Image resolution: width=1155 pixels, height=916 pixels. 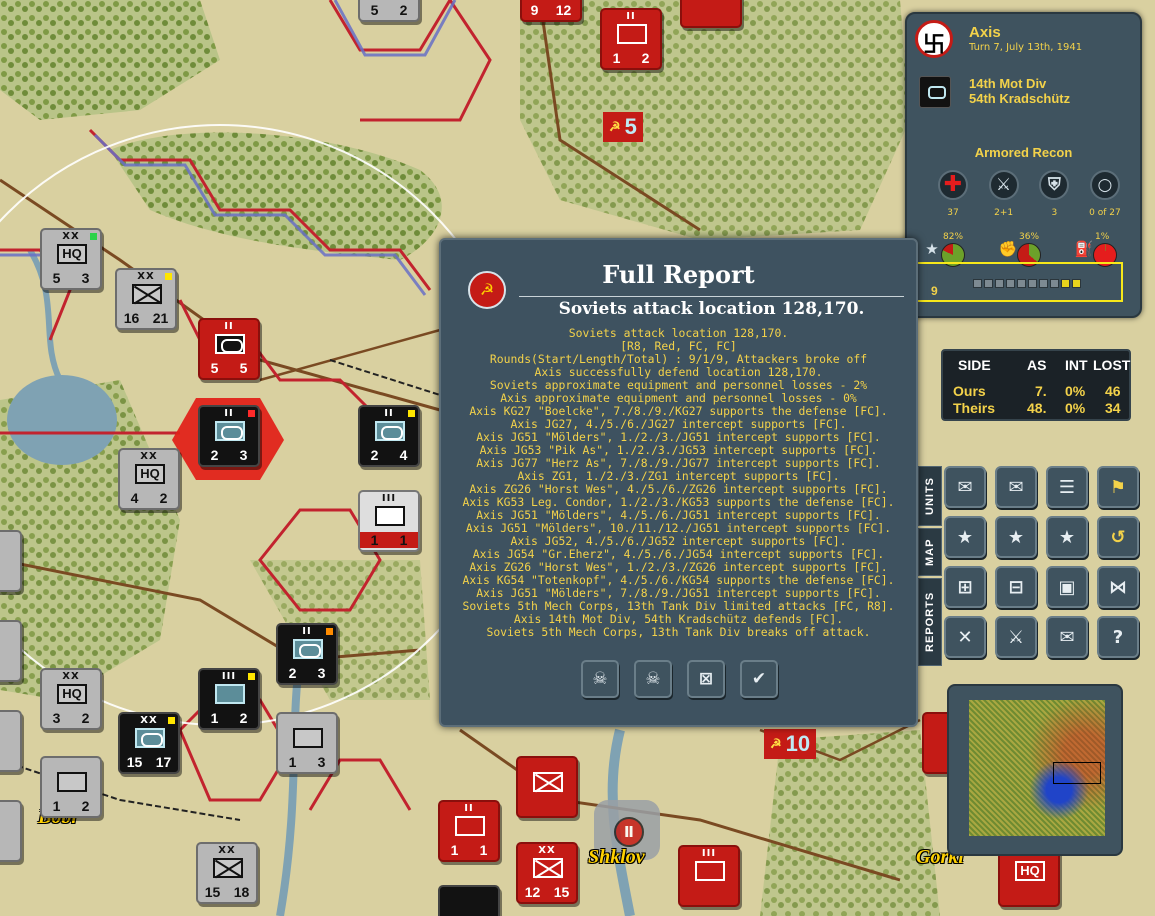 I want to click on reinforce-button: ⋈, so click(x=1118, y=587).